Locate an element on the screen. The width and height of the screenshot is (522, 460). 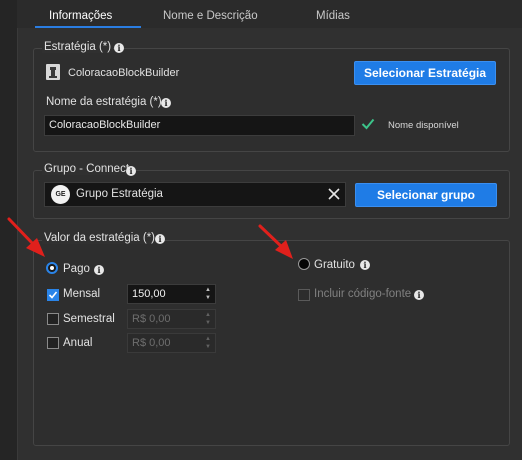
annotation-arrows is located at coordinates (150, 238).